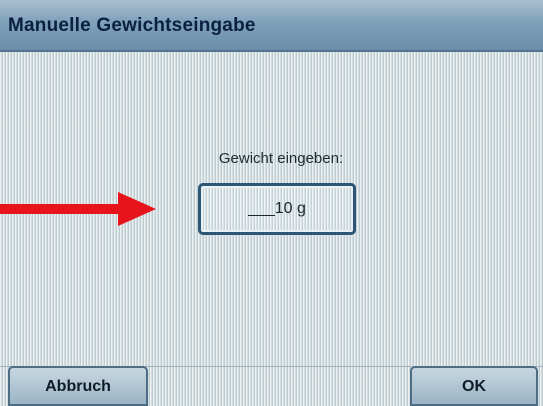 This screenshot has height=406, width=543. What do you see at coordinates (137, 209) in the screenshot?
I see `arrow-head` at bounding box center [137, 209].